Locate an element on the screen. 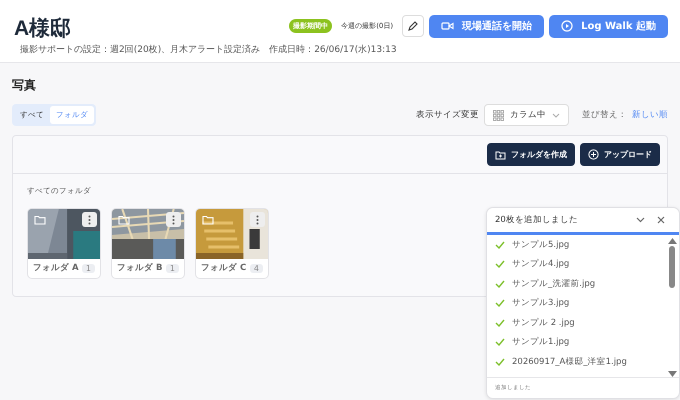 The height and width of the screenshot is (400, 680). grid-icon is located at coordinates (498, 115).